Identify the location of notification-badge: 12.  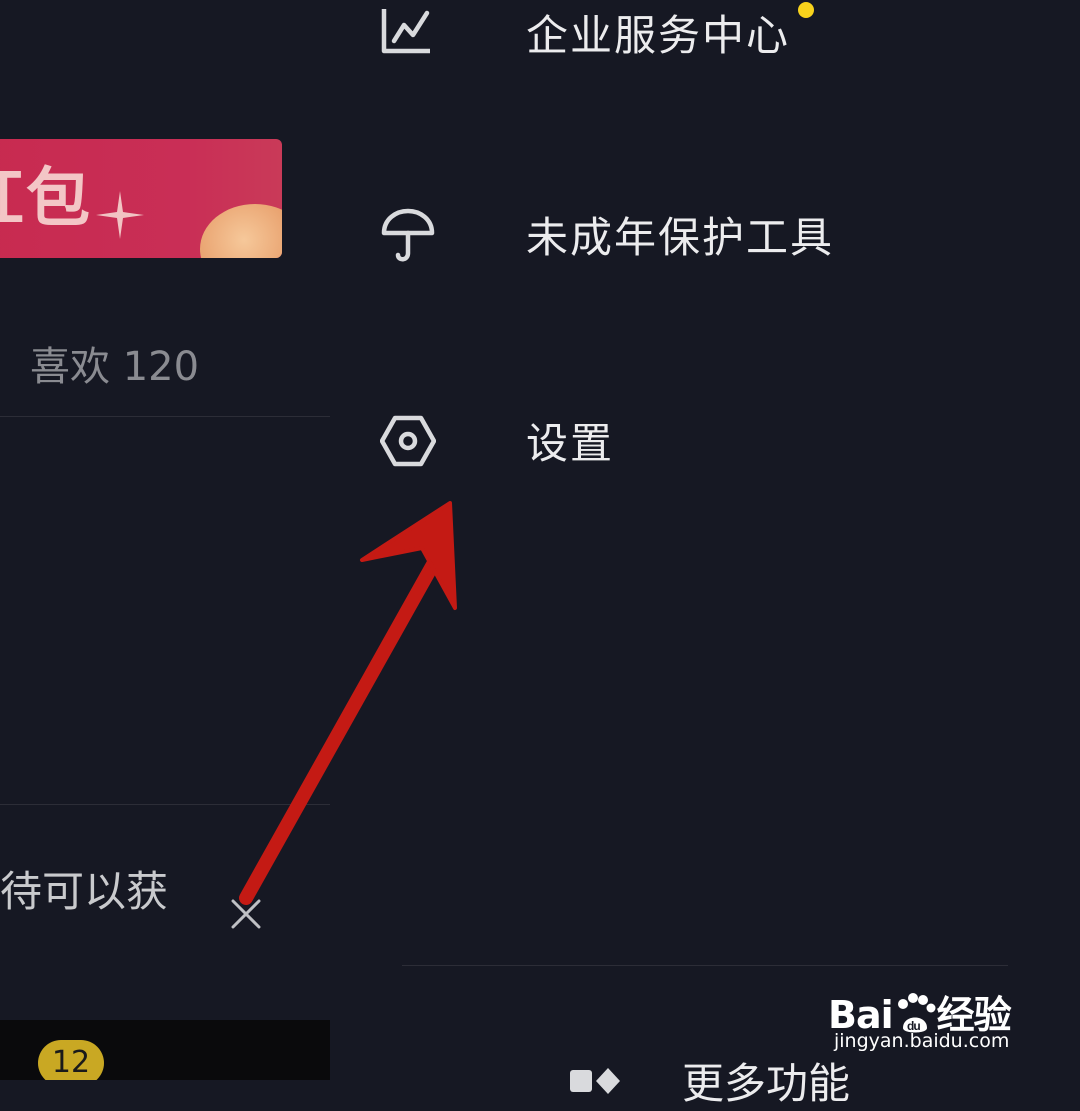
(71, 1060).